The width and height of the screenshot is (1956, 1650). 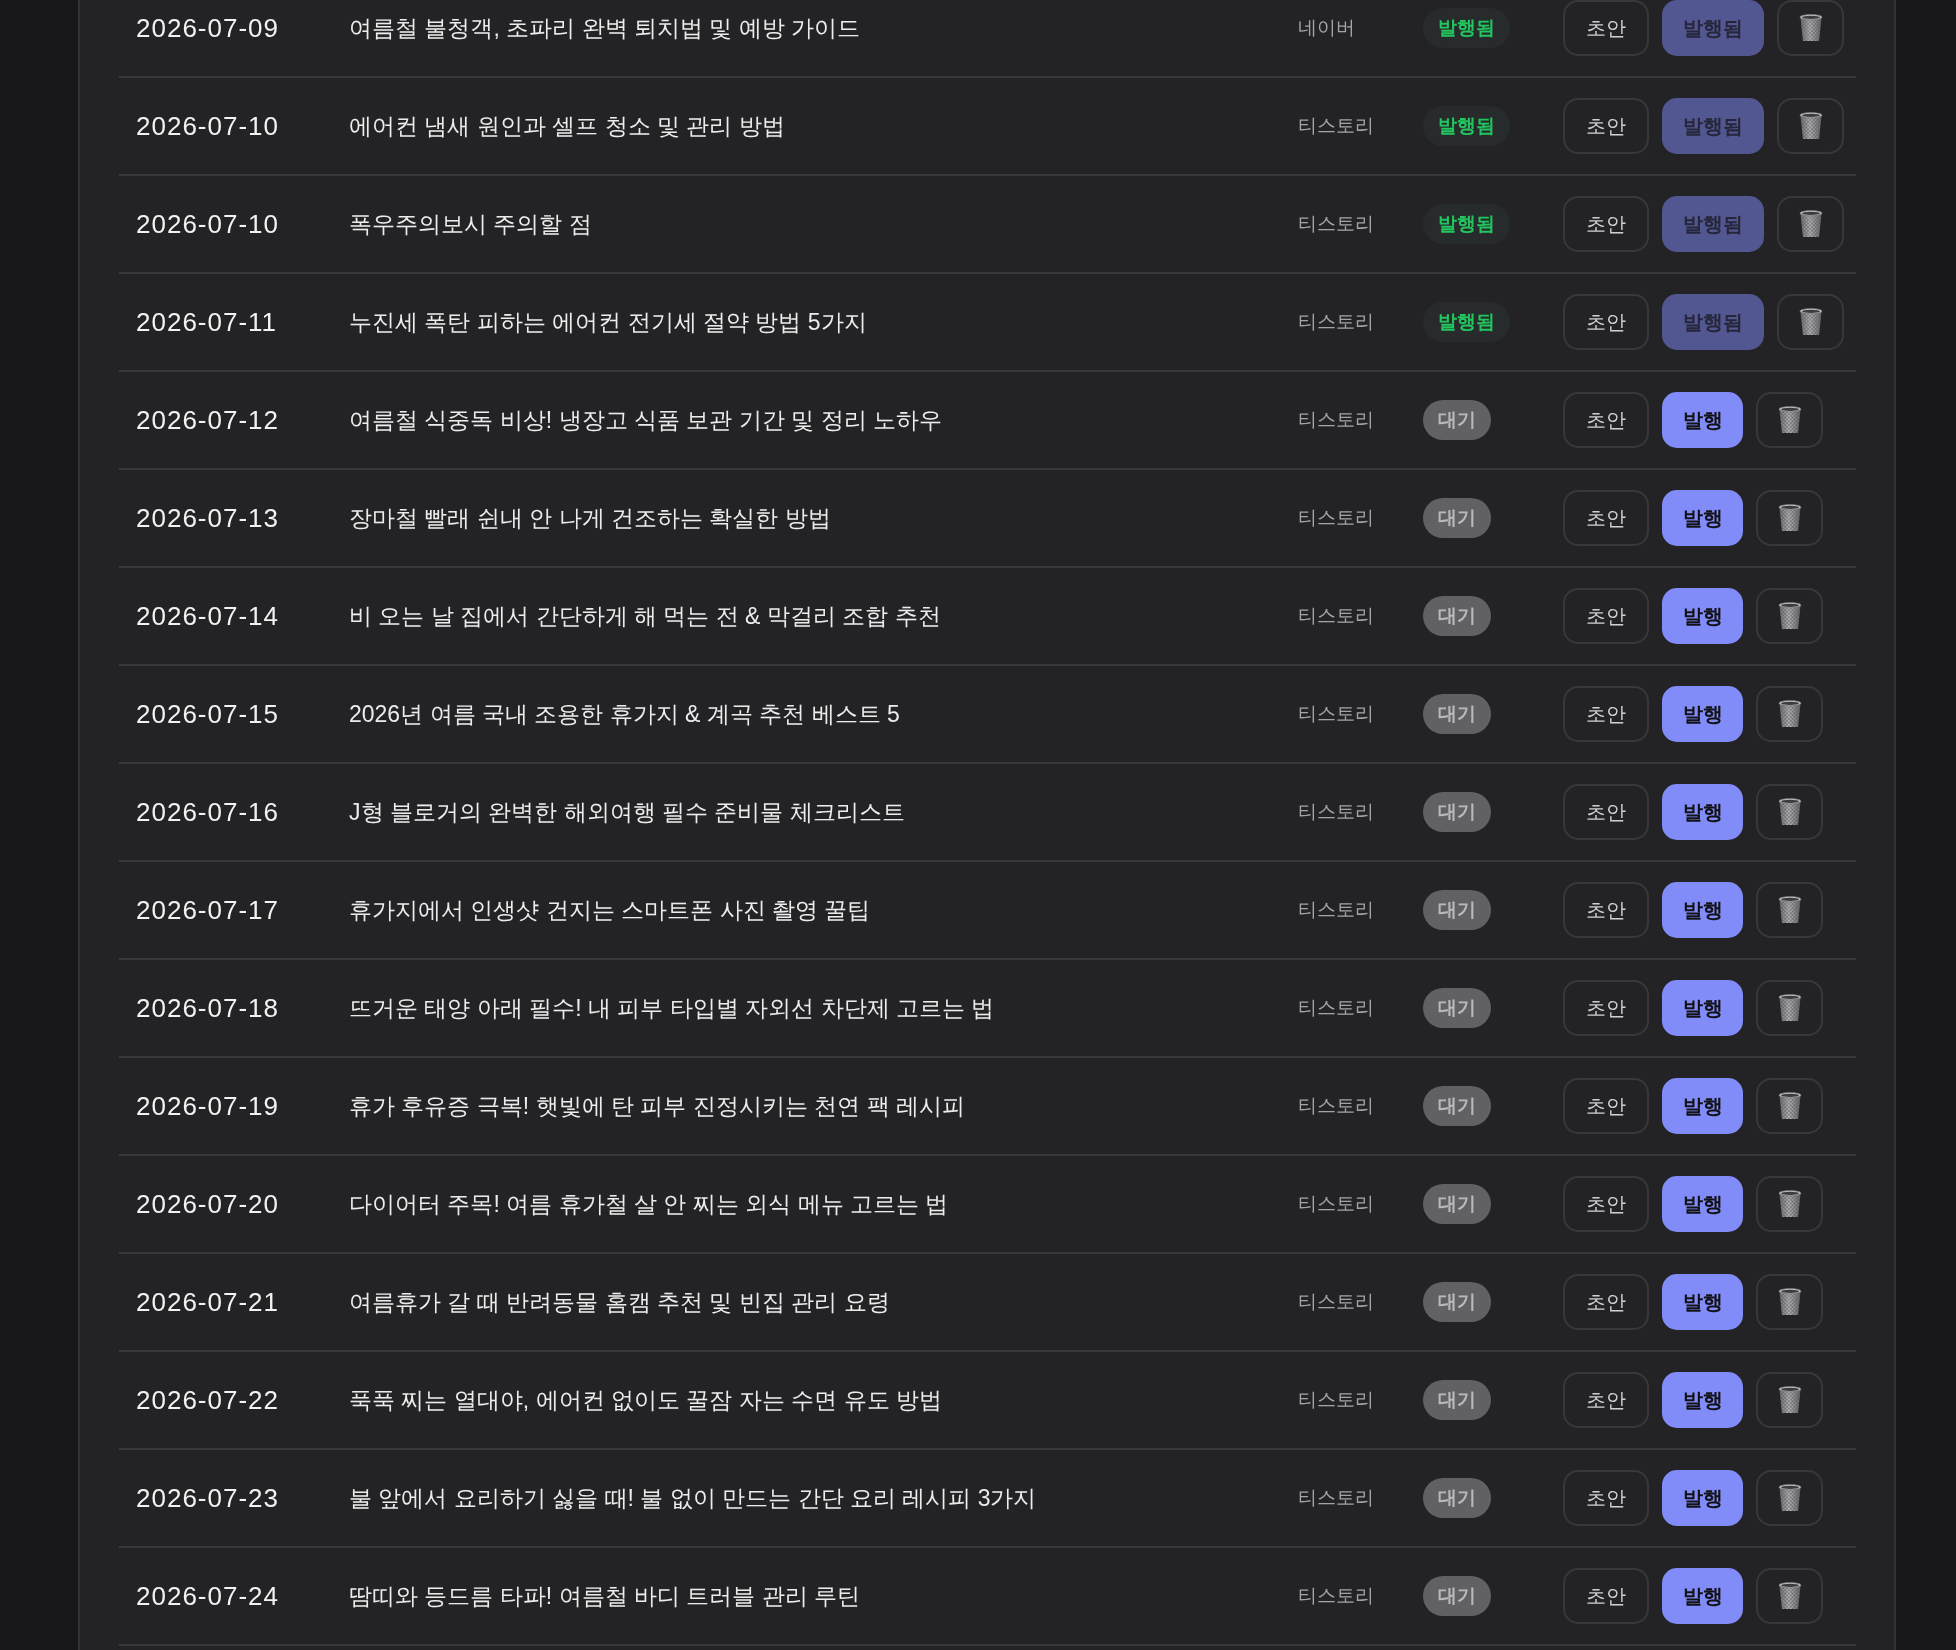 I want to click on post-date: 2026-07-17, so click(x=207, y=910).